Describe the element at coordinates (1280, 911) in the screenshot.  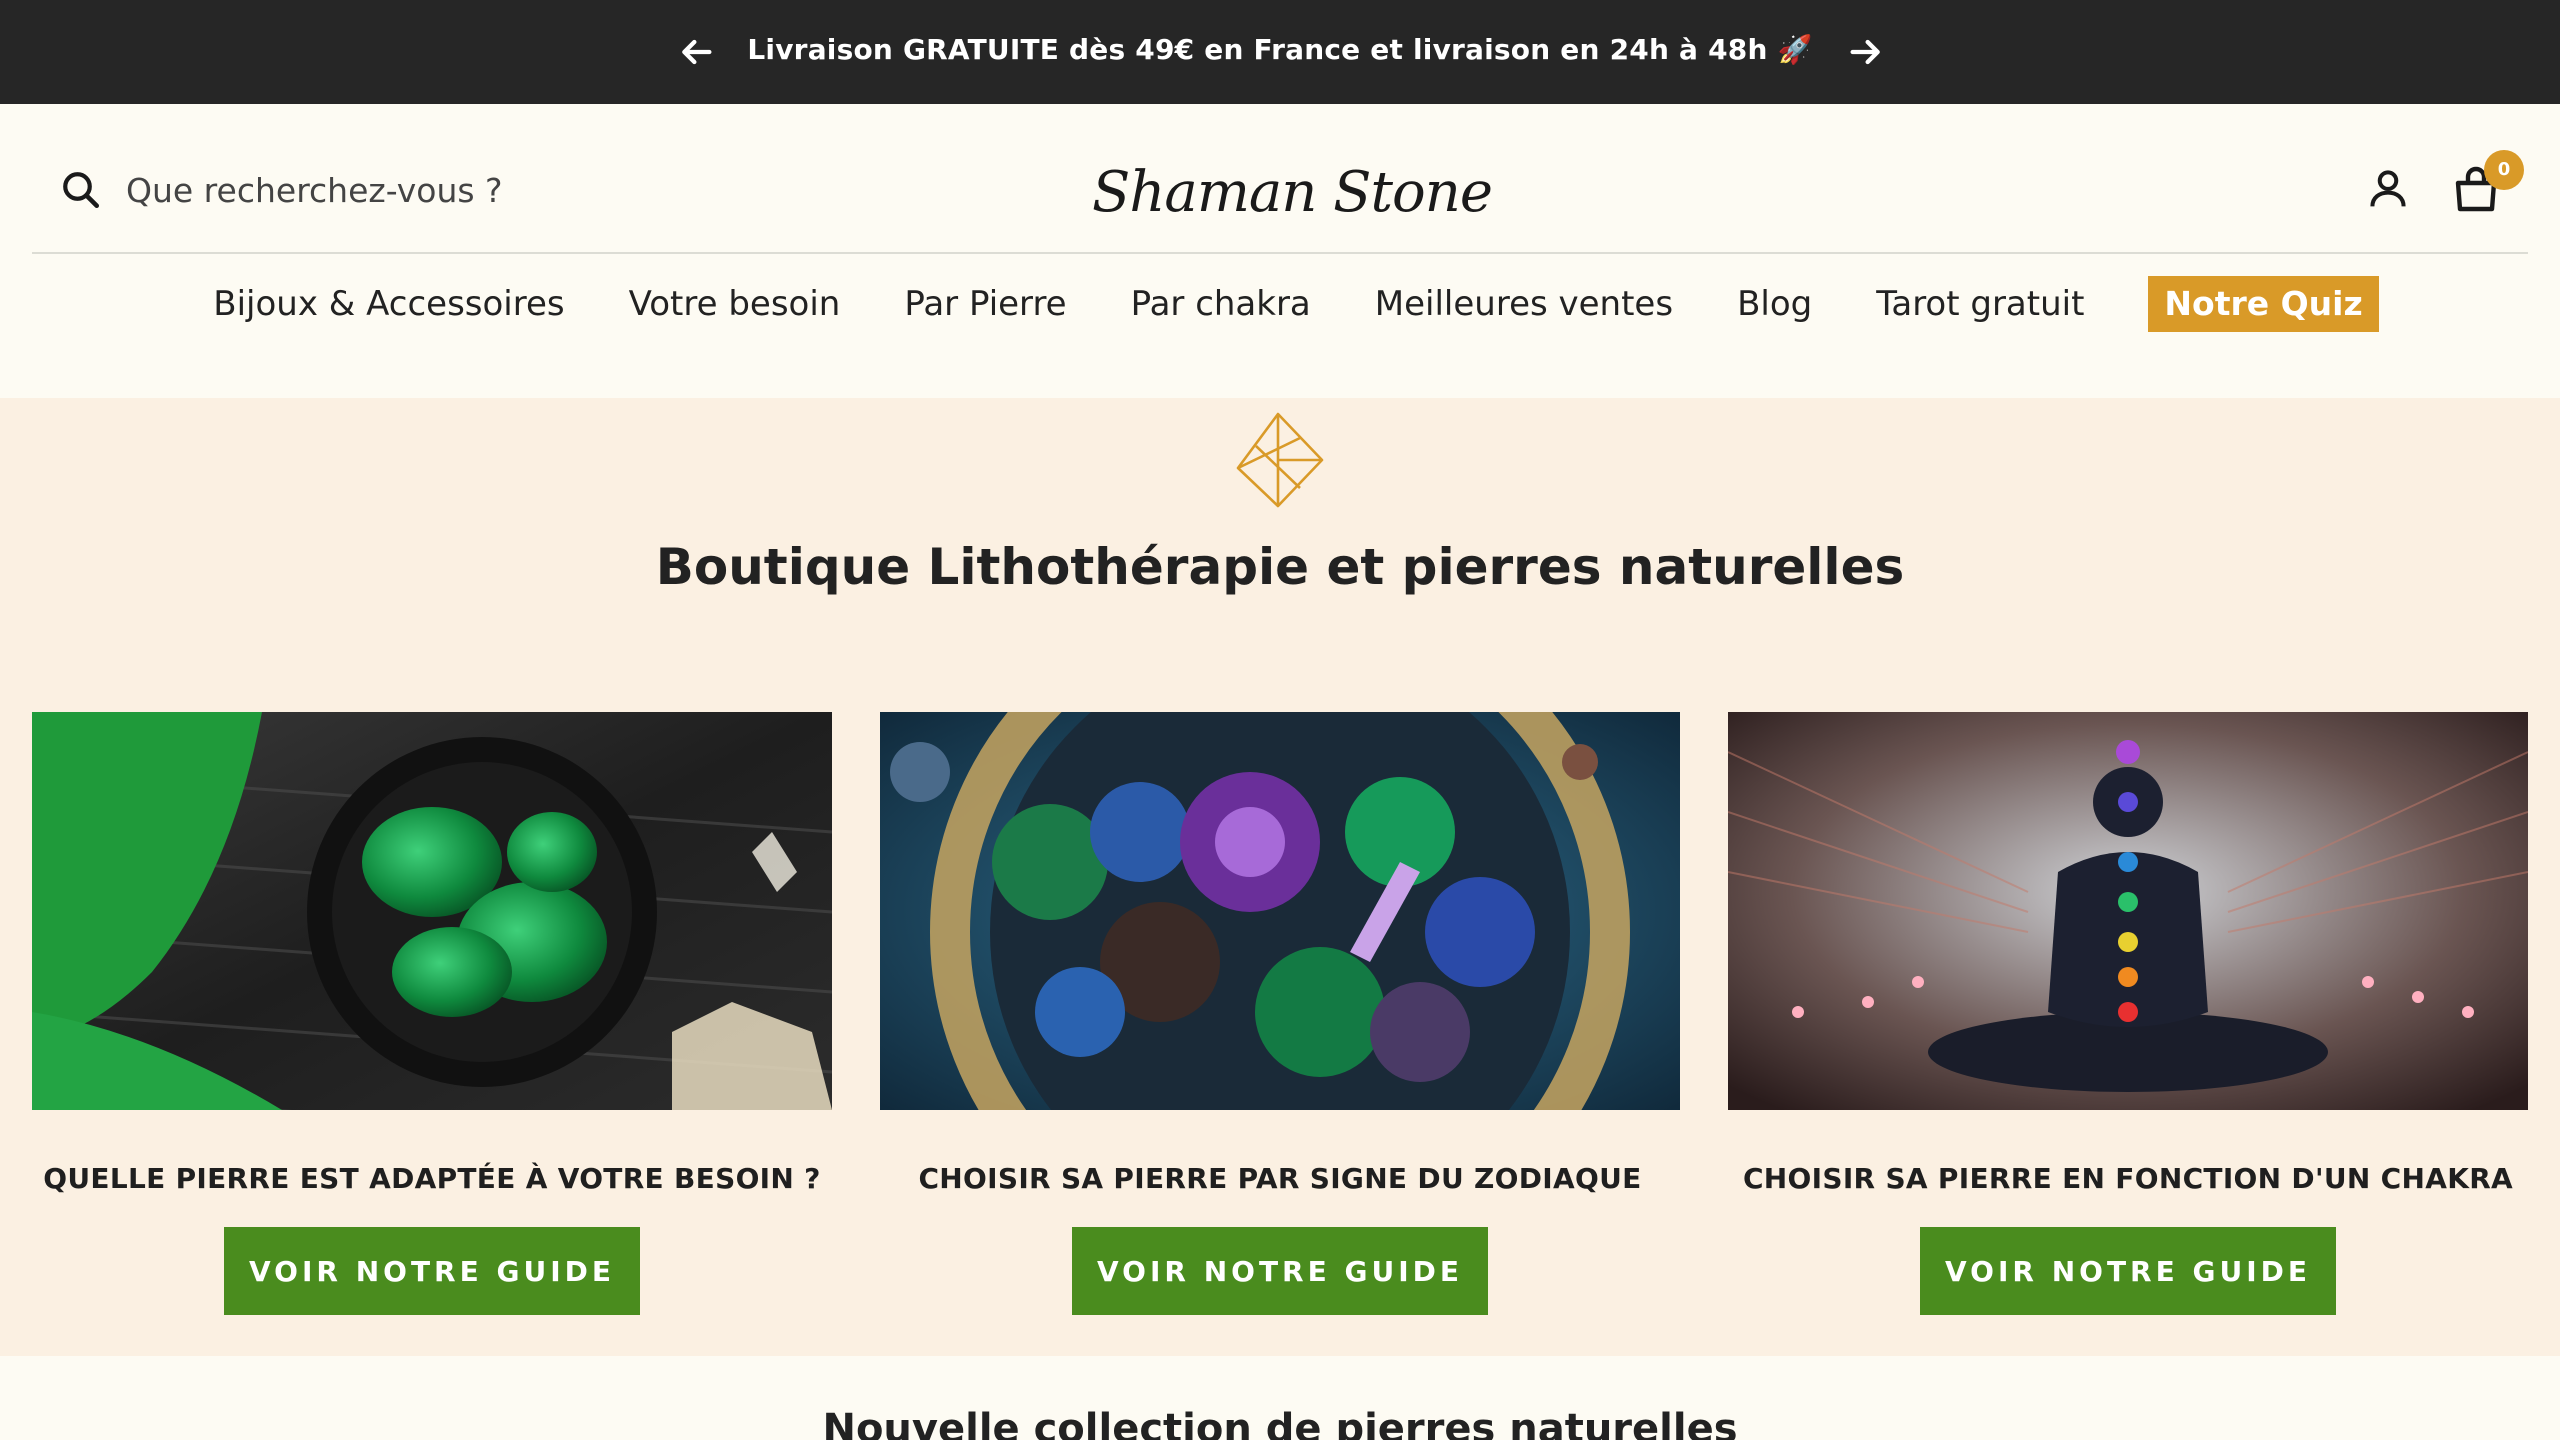
I see `card-image-zodiac` at that location.